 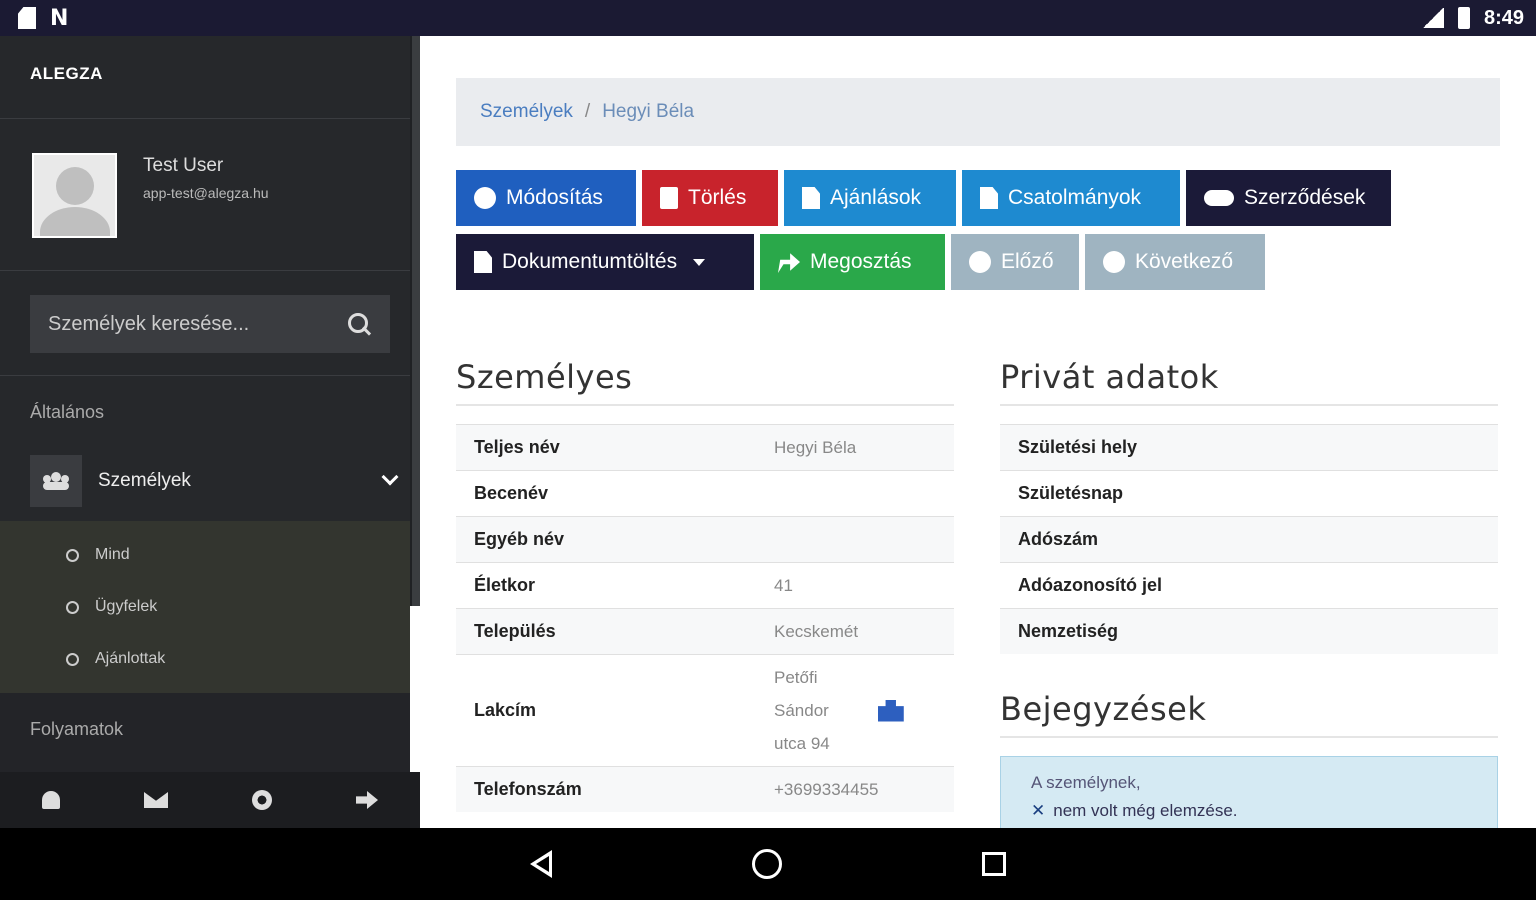 I want to click on share-label: Megosztás, so click(x=861, y=261).